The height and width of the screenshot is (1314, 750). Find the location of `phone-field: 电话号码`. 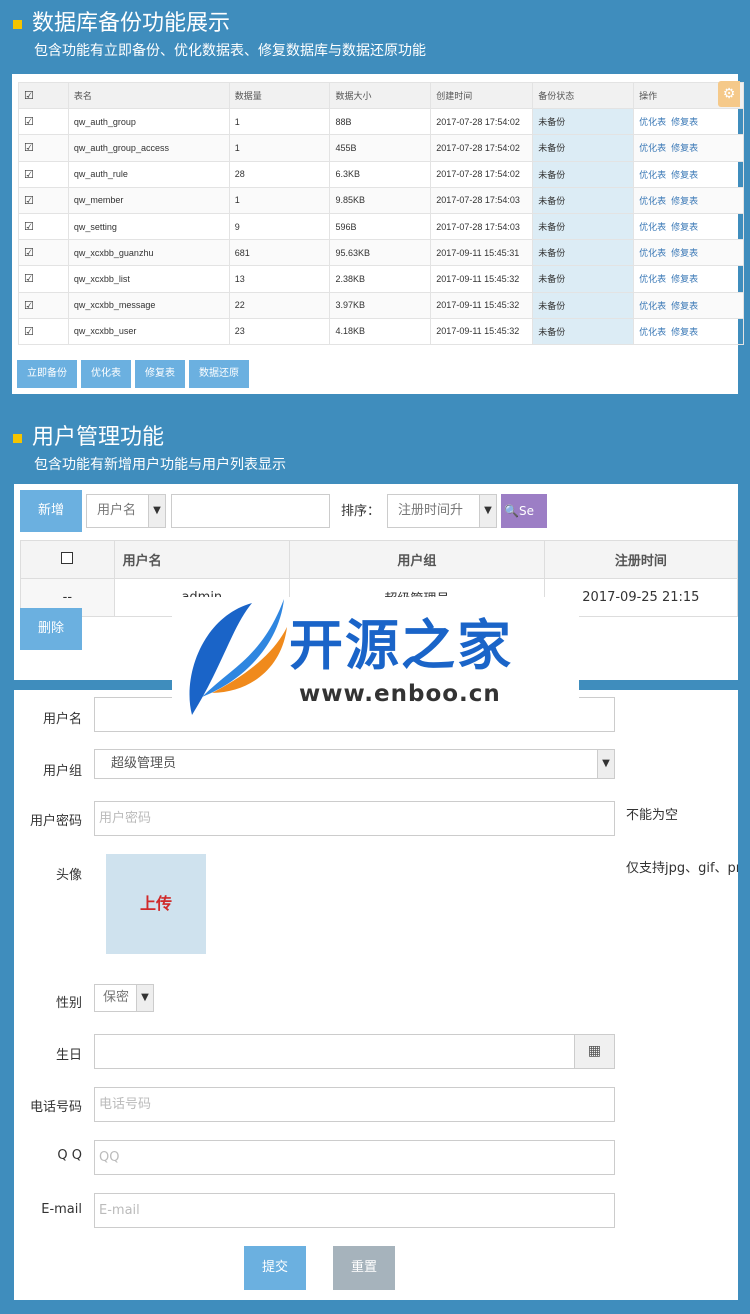

phone-field: 电话号码 is located at coordinates (354, 1104).